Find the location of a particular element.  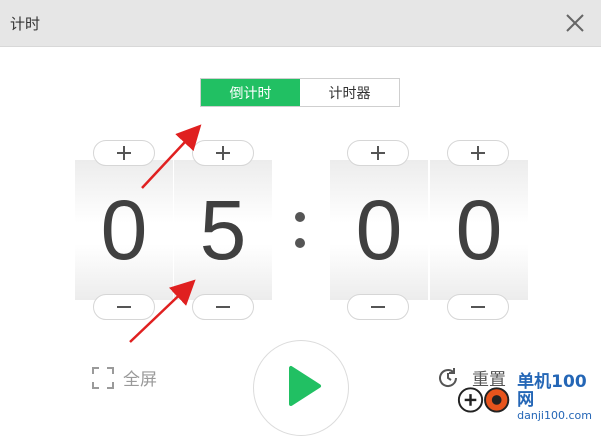

fullscreen-icon is located at coordinates (103, 377).